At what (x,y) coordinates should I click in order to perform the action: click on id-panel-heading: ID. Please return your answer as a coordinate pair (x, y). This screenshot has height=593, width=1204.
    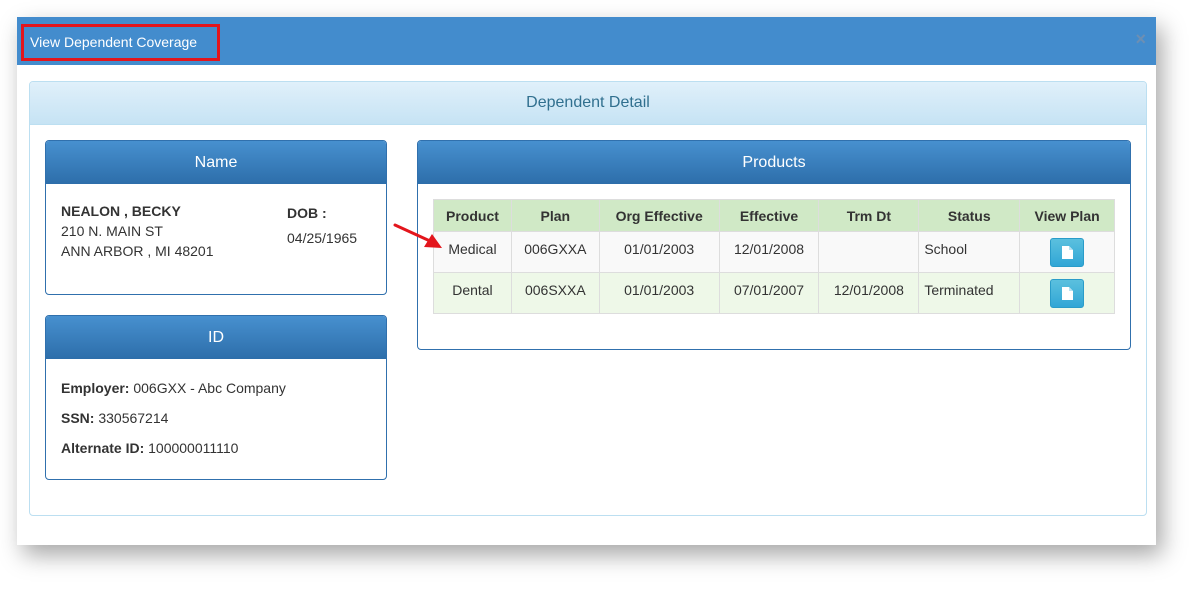
    Looking at the image, I should click on (216, 337).